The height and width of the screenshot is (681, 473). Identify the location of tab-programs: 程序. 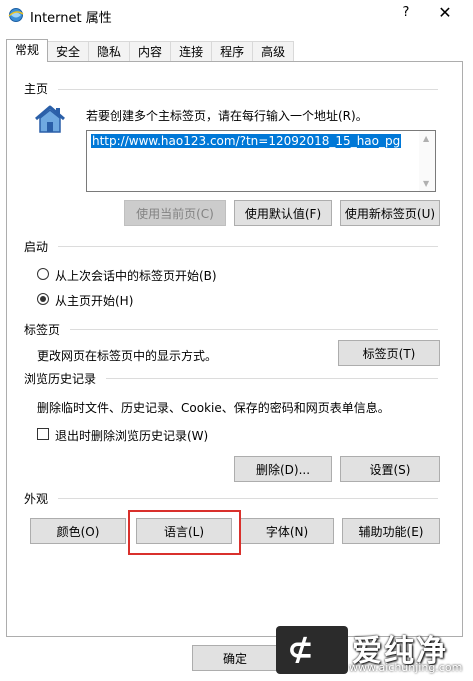
(232, 51).